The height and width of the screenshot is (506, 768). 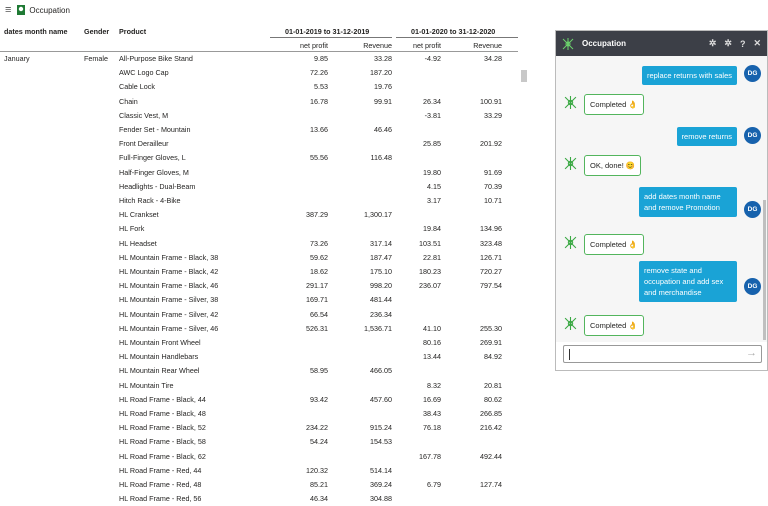 What do you see at coordinates (21, 10) in the screenshot?
I see `app-logo-icon` at bounding box center [21, 10].